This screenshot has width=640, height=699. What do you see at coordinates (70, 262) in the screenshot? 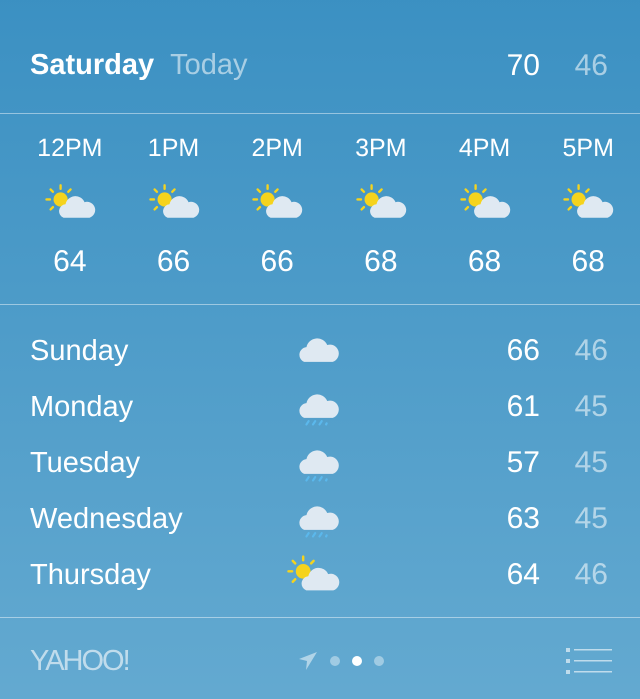
I see `hour-temperature: 64` at bounding box center [70, 262].